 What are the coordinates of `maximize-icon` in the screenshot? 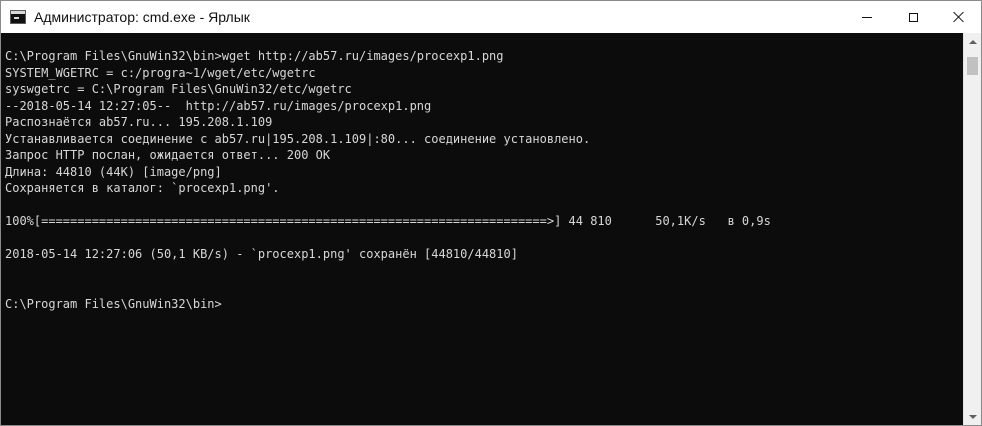 It's located at (913, 17).